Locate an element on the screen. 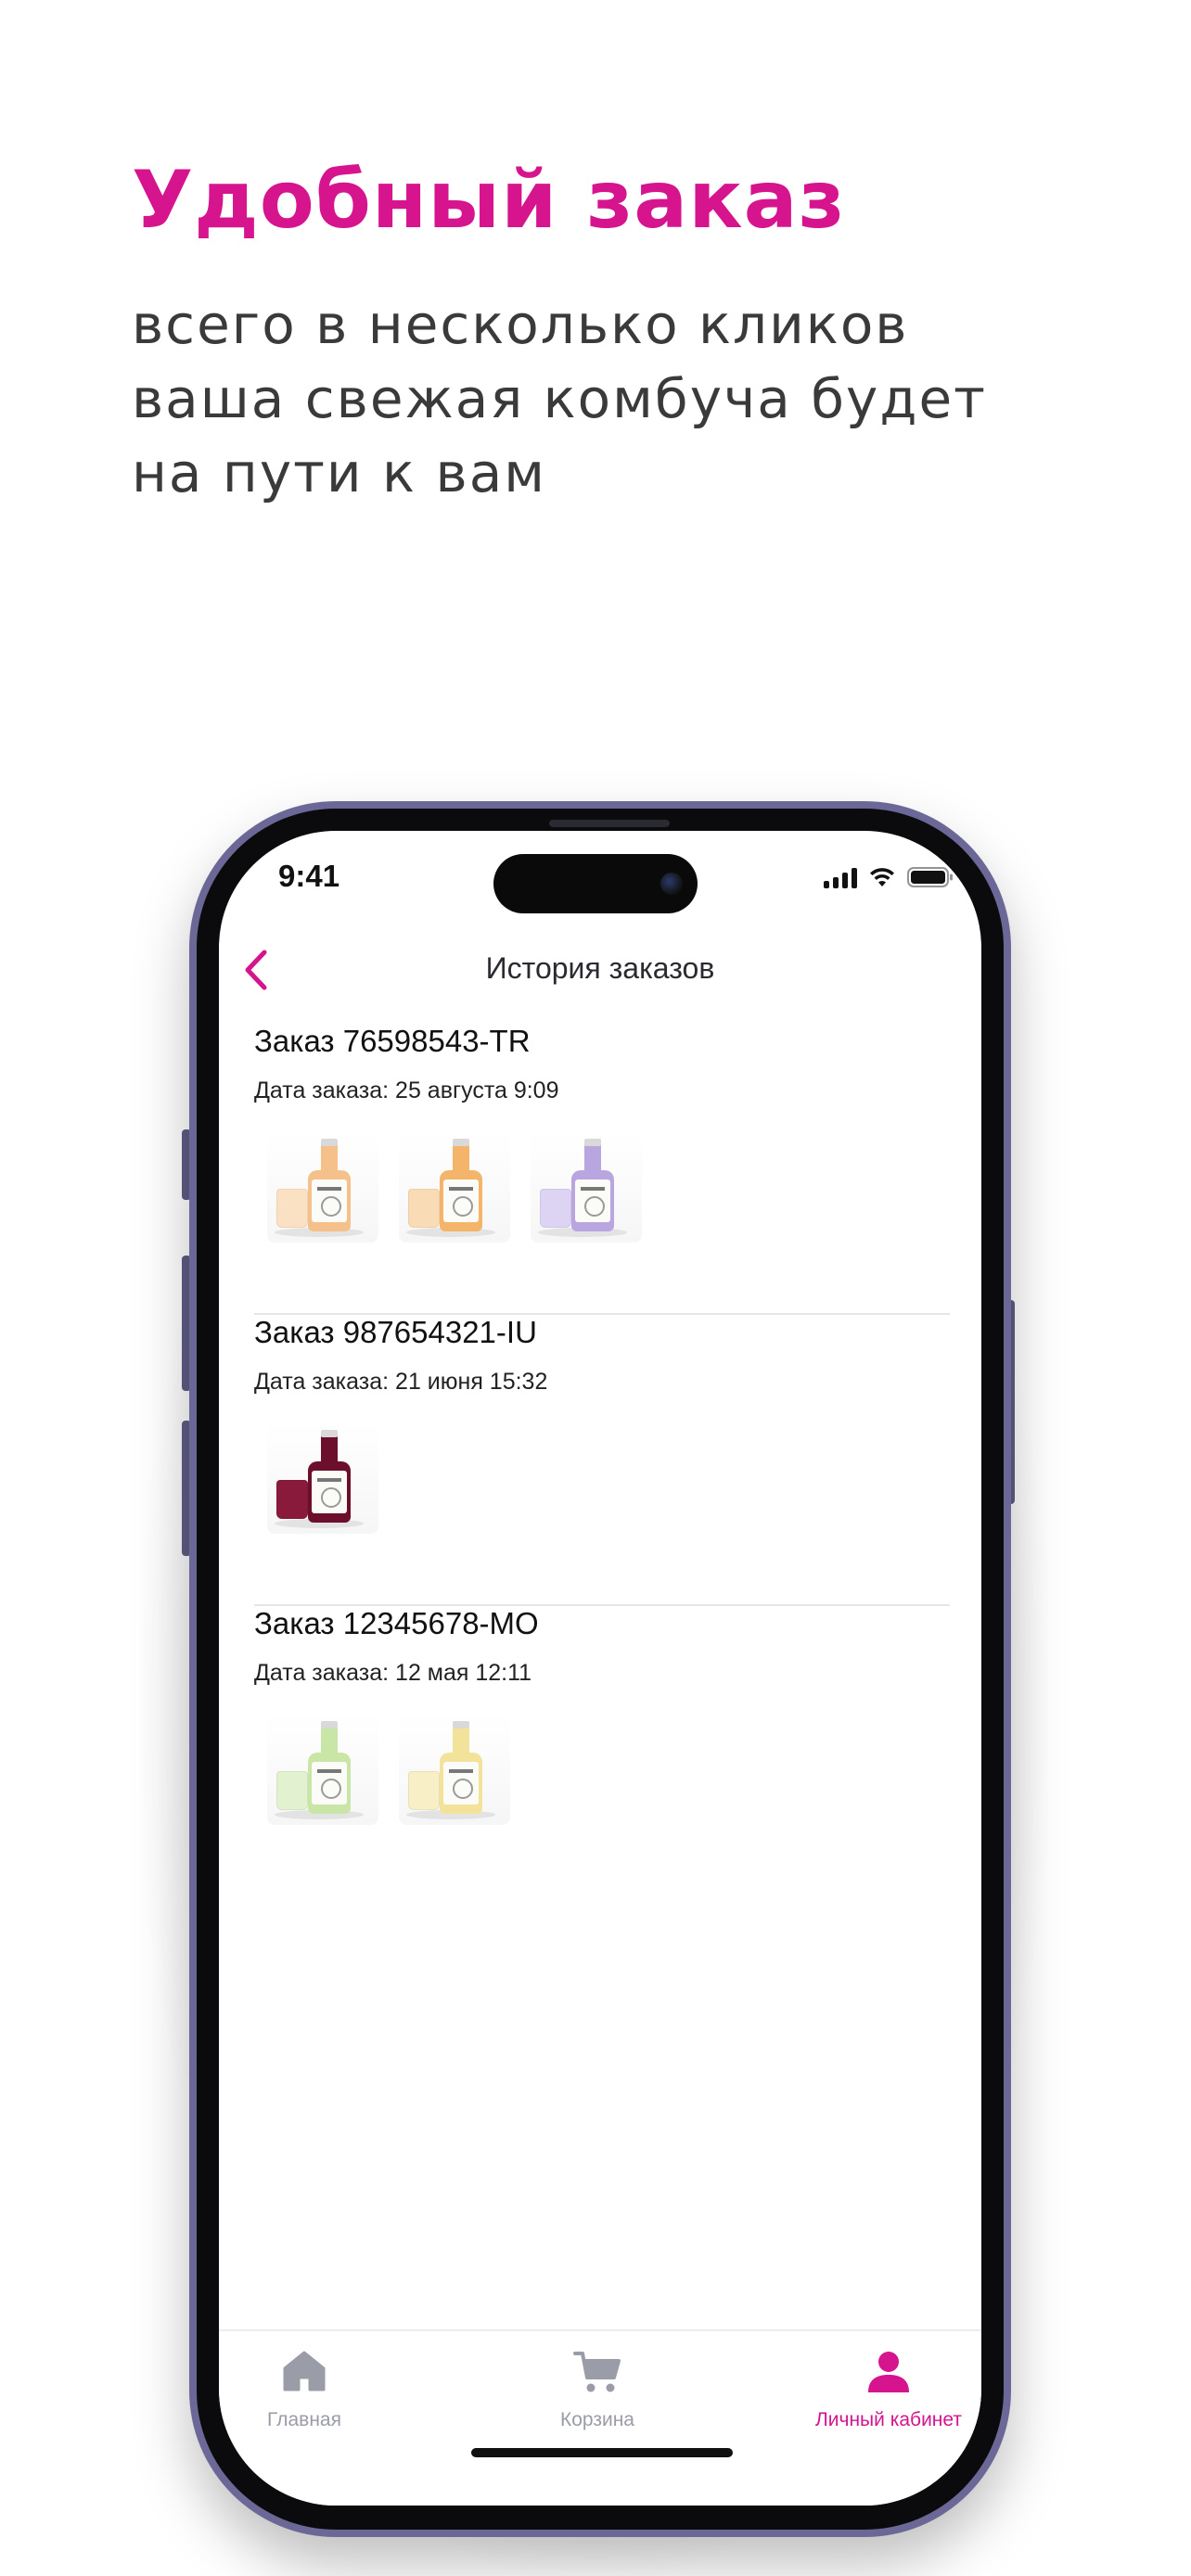 The image size is (1191, 2576). promo-subtitle-line: ваша свежая комбуча будет is located at coordinates (559, 398).